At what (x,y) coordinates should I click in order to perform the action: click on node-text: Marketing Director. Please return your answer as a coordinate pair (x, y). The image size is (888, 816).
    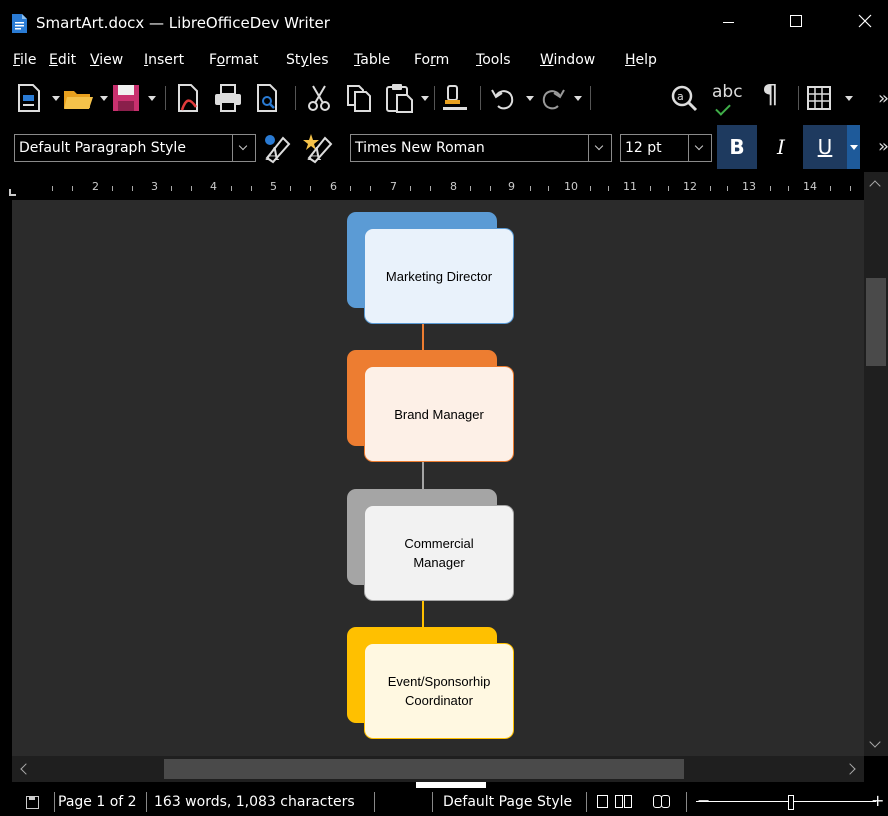
    Looking at the image, I should click on (439, 276).